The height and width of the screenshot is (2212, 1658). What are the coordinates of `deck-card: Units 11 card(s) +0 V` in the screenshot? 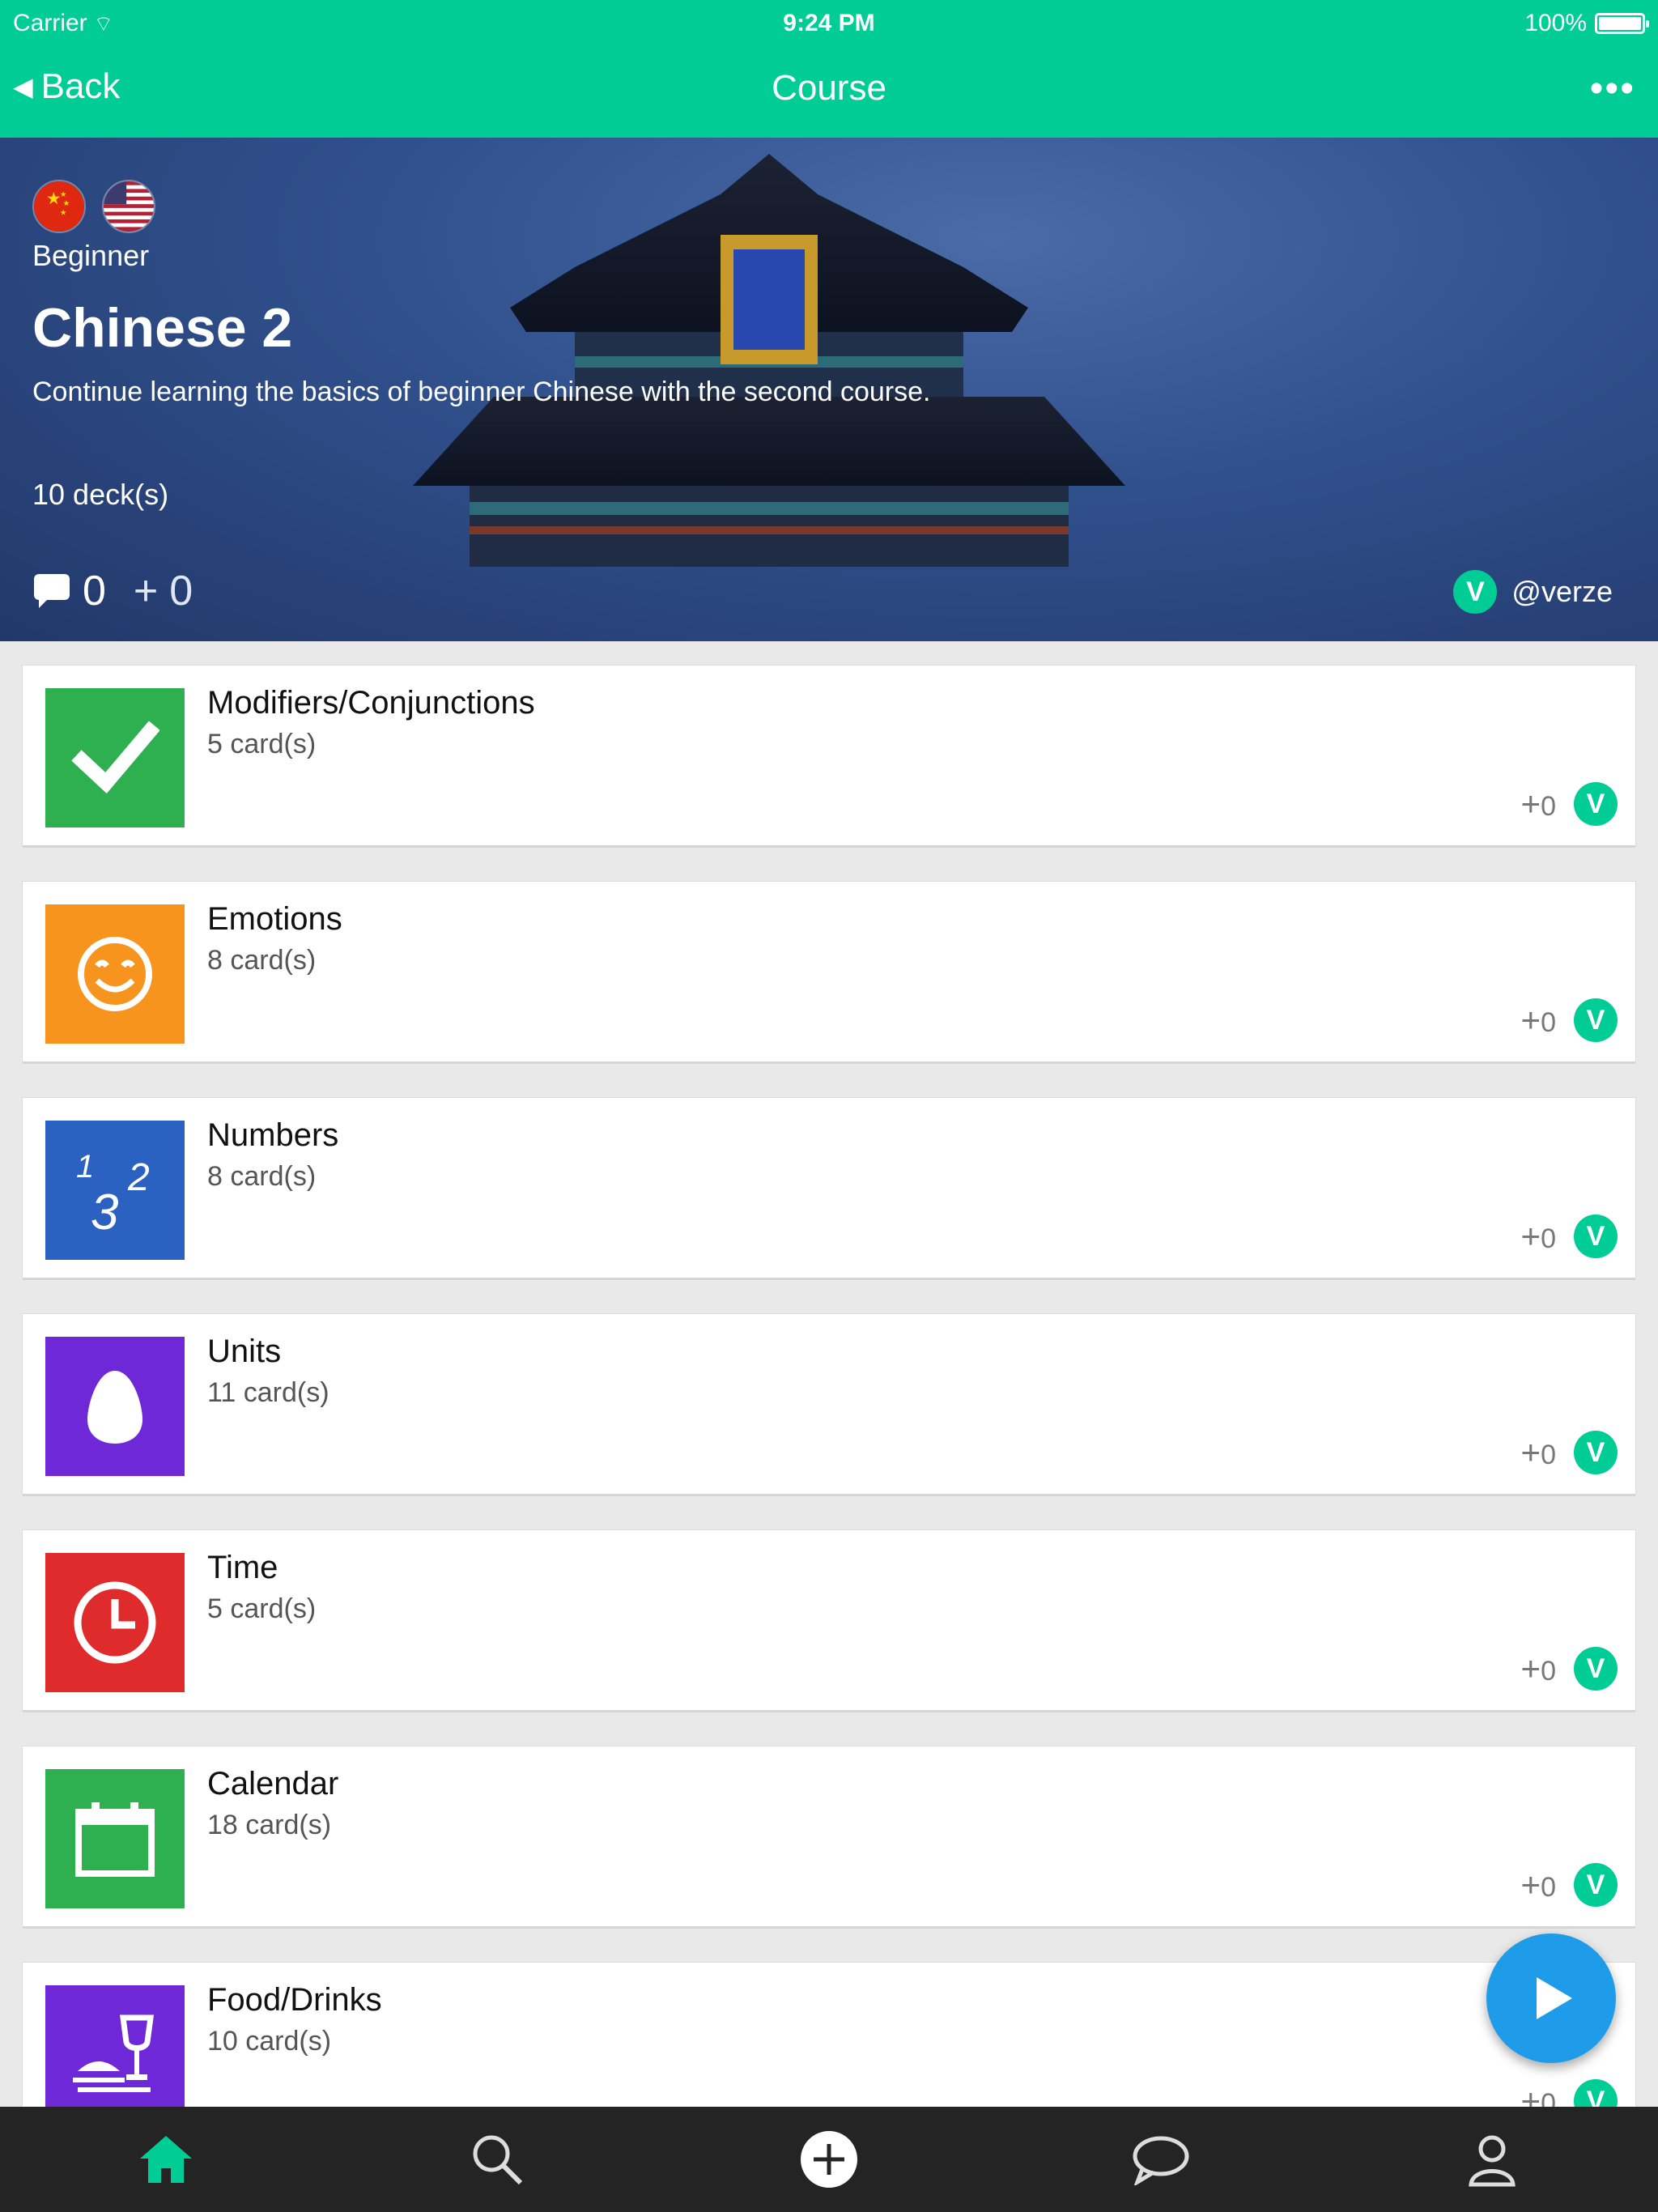 It's located at (829, 1404).